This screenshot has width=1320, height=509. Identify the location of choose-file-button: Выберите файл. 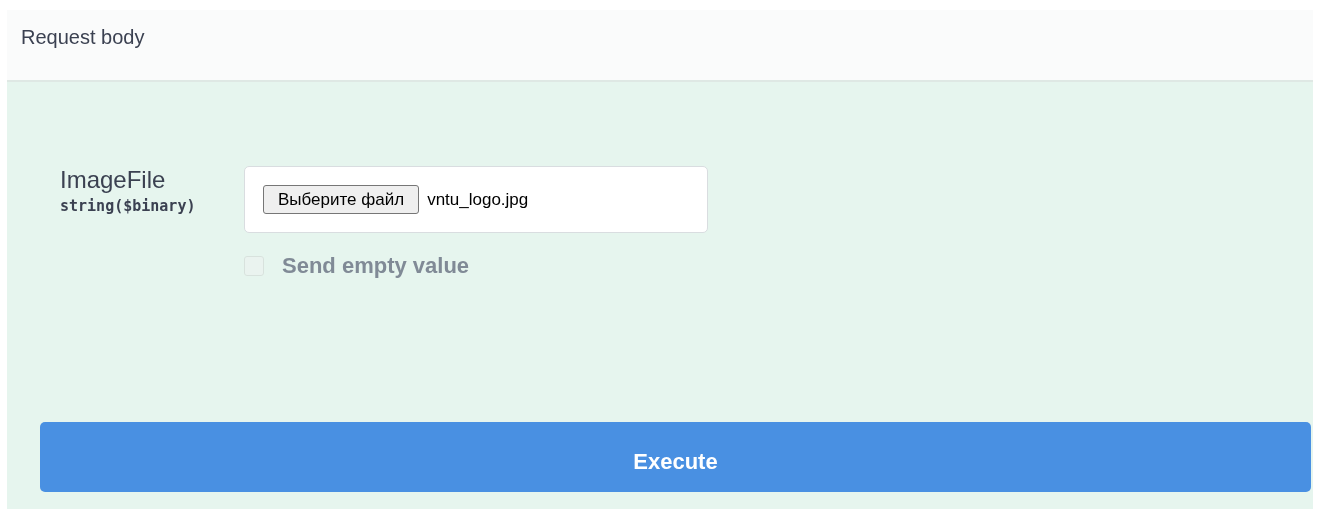
(341, 199).